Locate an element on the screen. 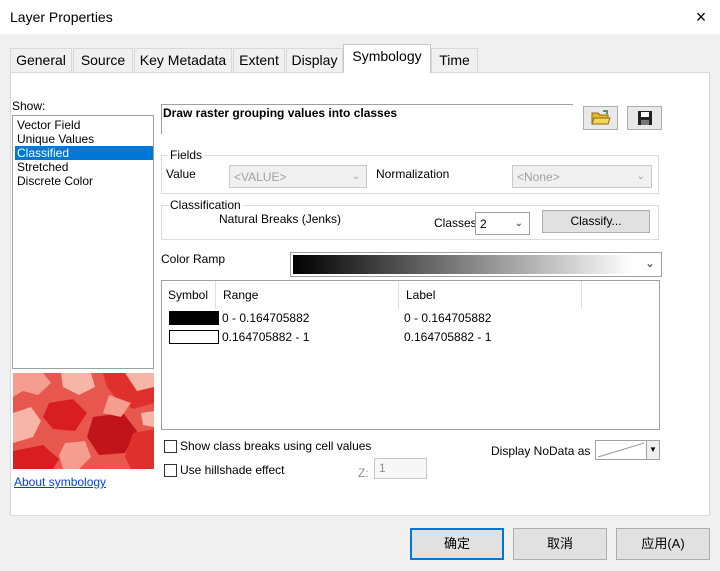 Image resolution: width=720 pixels, height=571 pixels. tab-key-metadata: Key Metadata is located at coordinates (183, 60).